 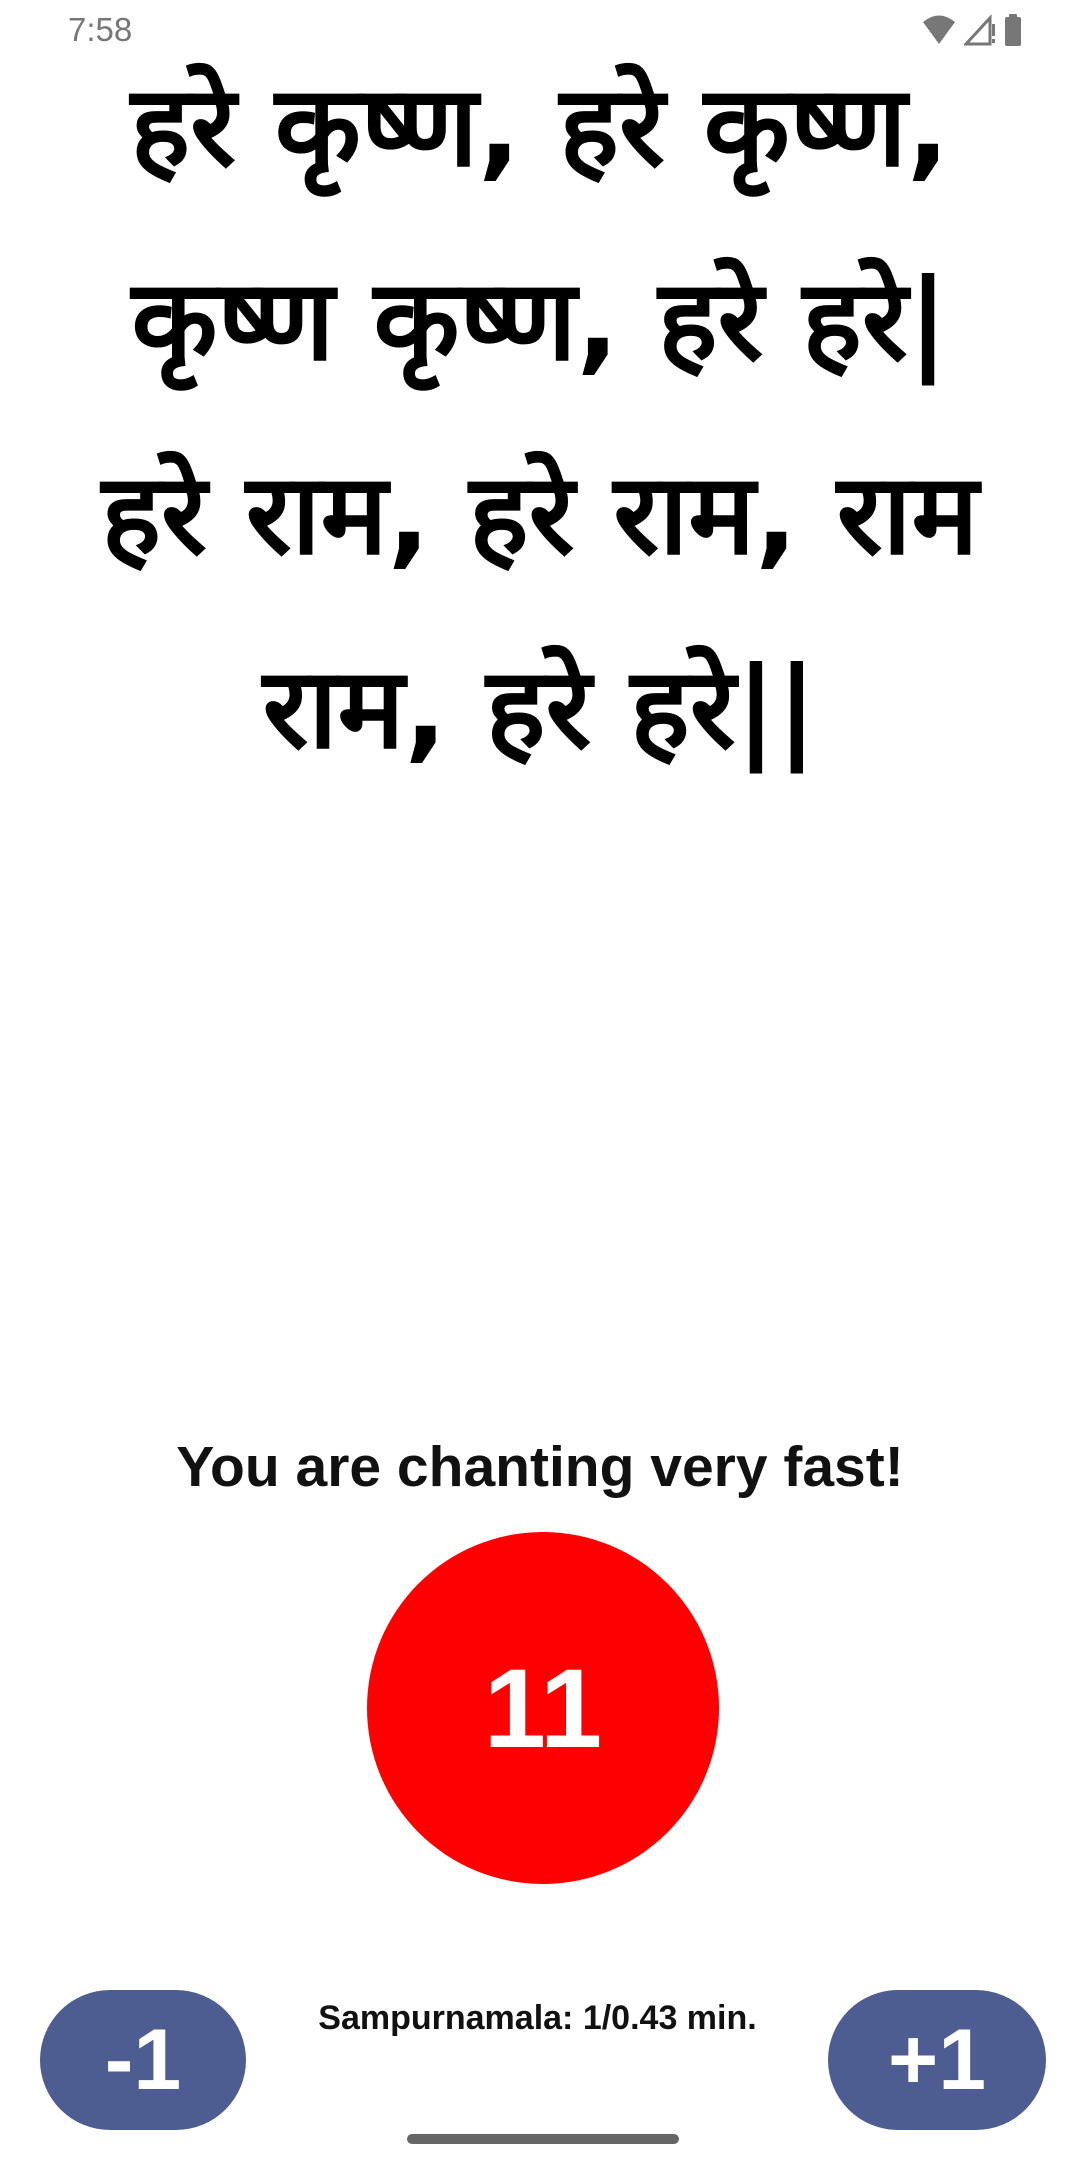 I want to click on chant-counter-button: 11, so click(x=543, y=1708).